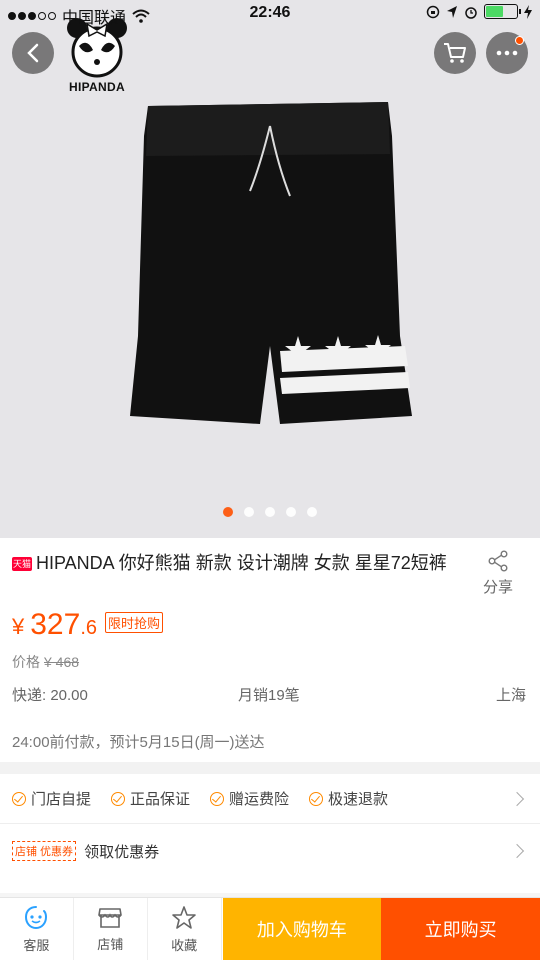 This screenshot has width=540, height=960. I want to click on coupon-row: 店铺 优惠券 领取优惠券, so click(270, 851).